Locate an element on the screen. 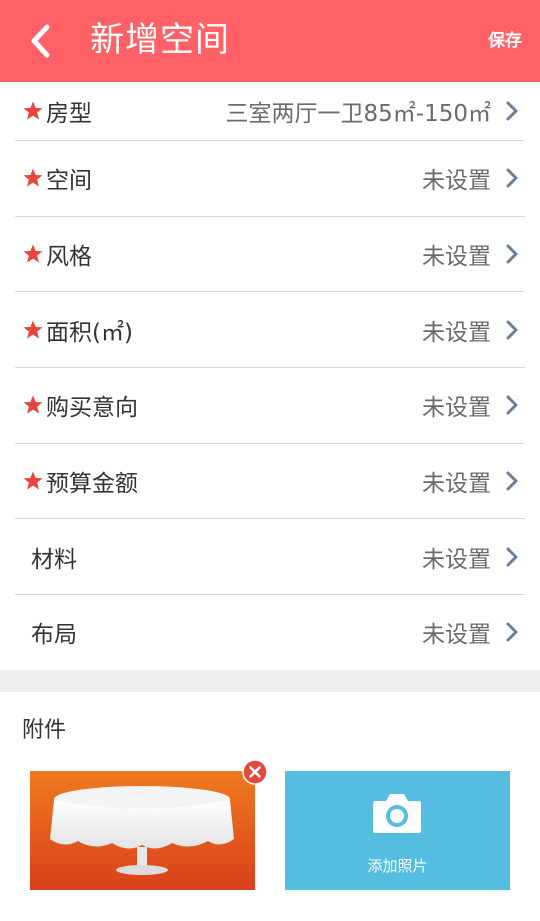  chevron-left-icon is located at coordinates (40, 41).